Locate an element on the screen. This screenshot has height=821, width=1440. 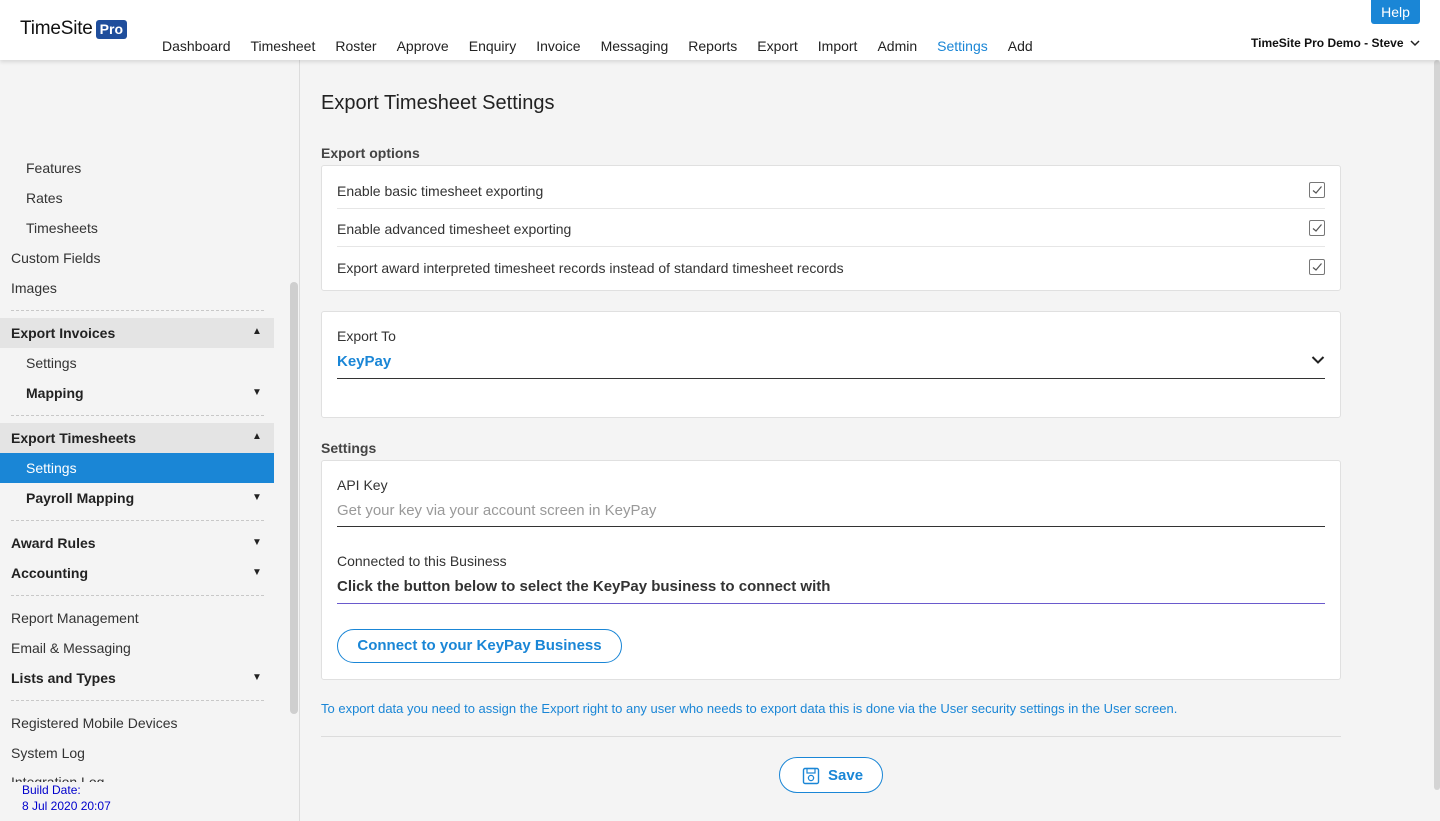
sidebar-group-label: Export Timesheets is located at coordinates (74, 438).